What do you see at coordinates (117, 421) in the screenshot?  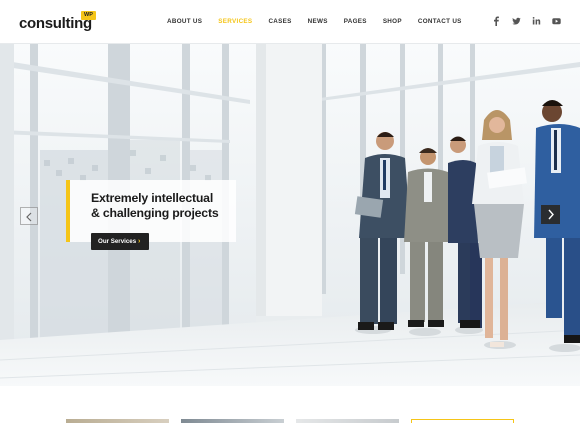 I see `service-card-1-image` at bounding box center [117, 421].